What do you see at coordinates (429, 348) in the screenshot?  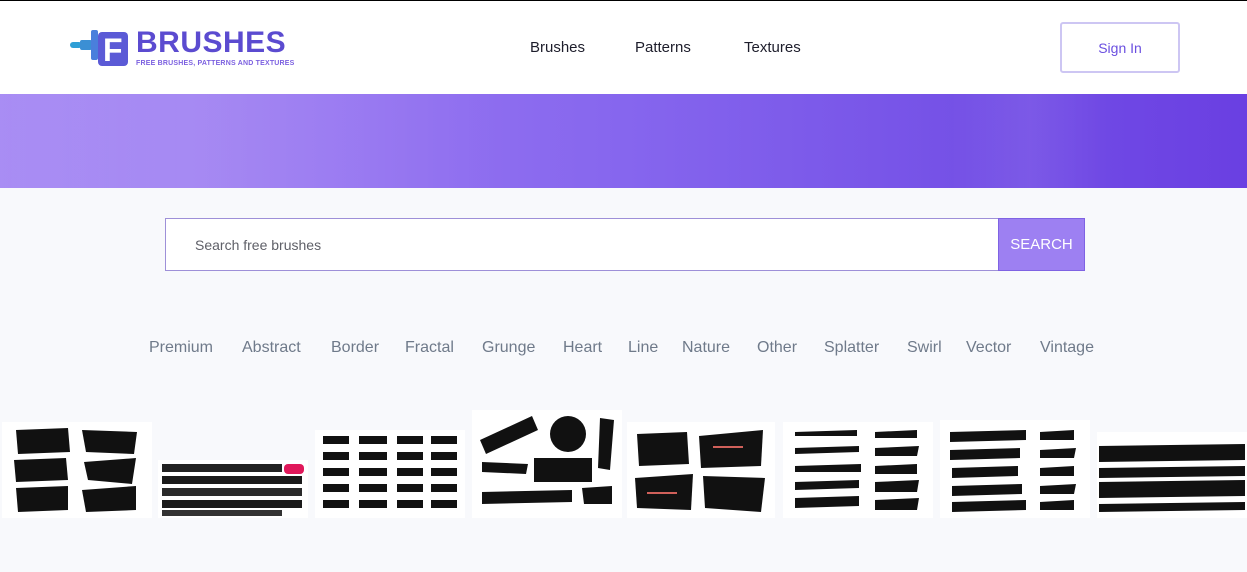 I see `category-fractal: Fractal` at bounding box center [429, 348].